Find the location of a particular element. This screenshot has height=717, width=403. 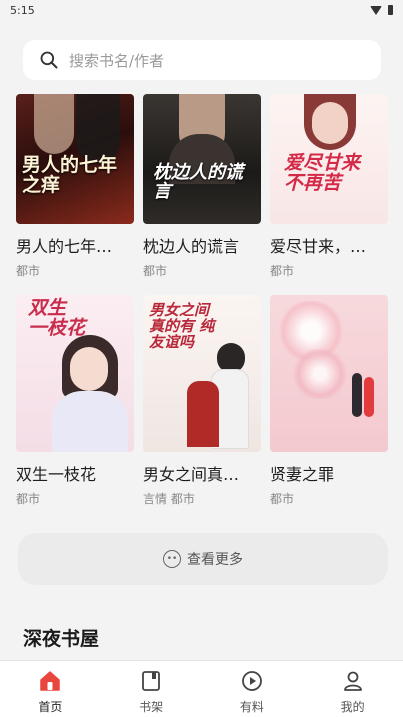

tab-label: 有料 is located at coordinates (251, 707).